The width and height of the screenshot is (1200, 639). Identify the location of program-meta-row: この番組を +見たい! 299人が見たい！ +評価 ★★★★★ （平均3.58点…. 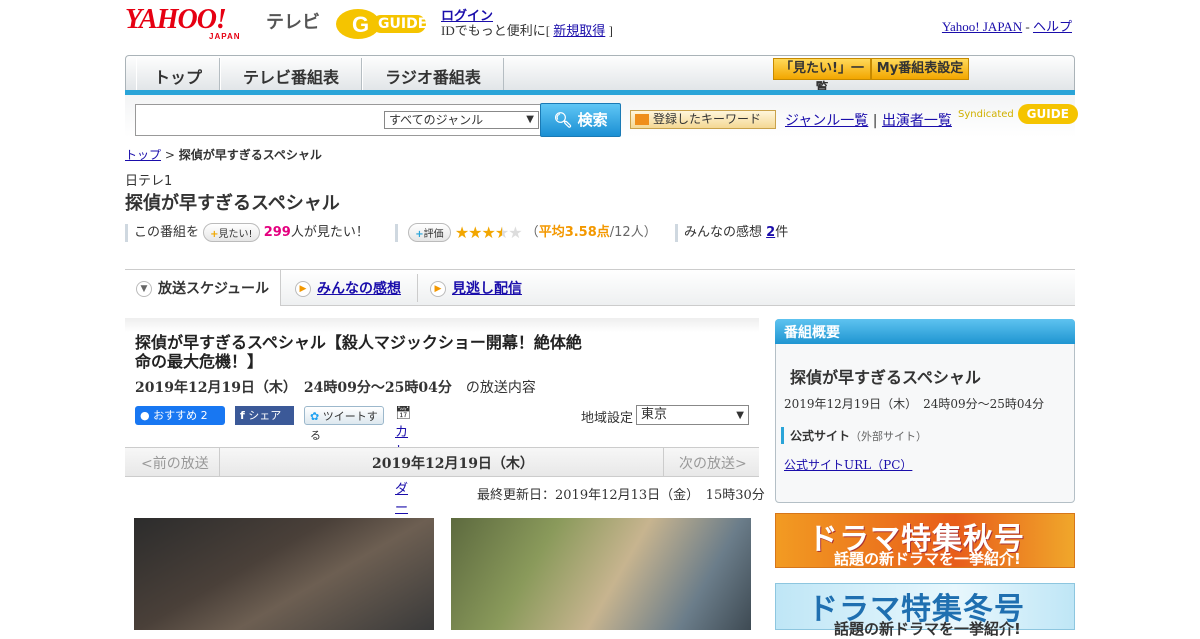
(457, 231).